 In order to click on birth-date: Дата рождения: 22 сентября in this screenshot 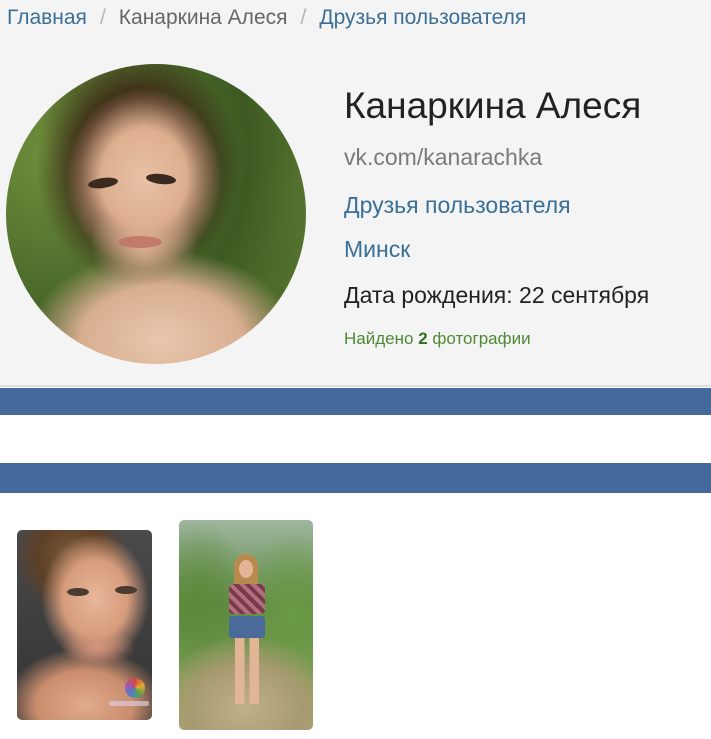, I will do `click(496, 295)`.